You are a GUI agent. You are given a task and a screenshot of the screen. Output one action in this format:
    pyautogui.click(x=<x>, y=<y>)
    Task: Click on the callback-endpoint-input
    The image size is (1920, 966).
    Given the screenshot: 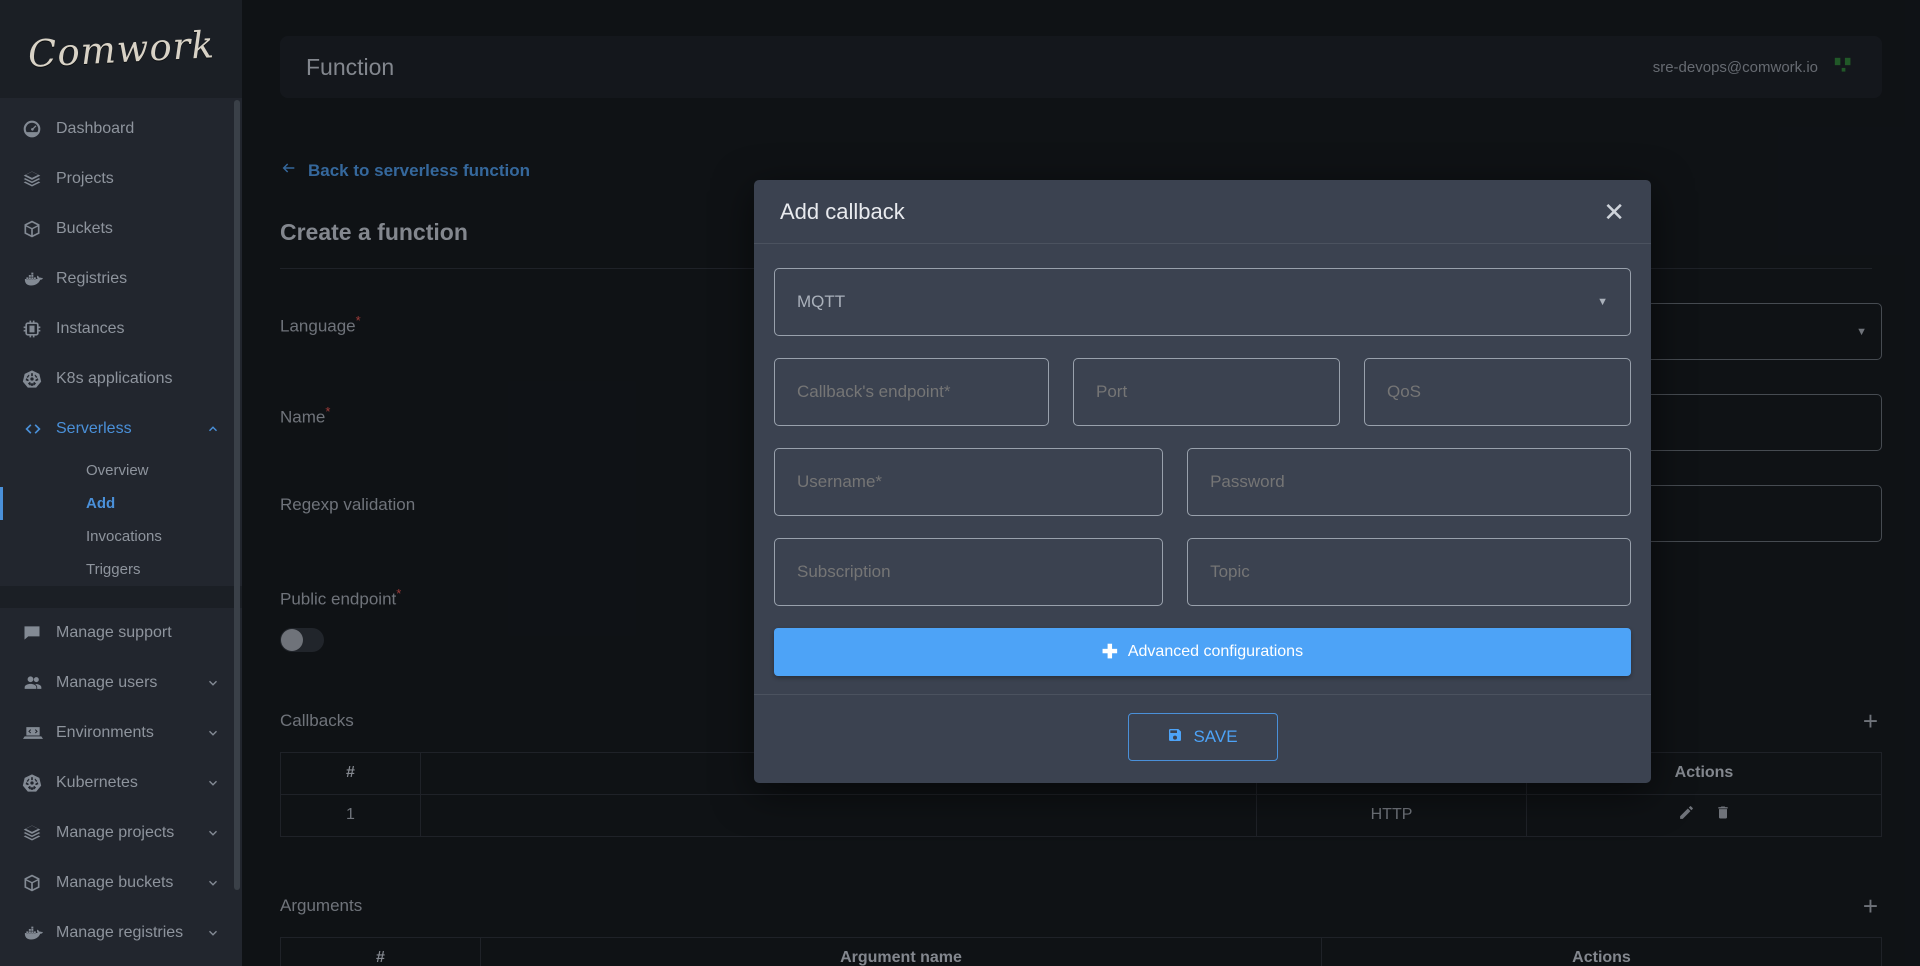 What is the action you would take?
    pyautogui.click(x=911, y=392)
    